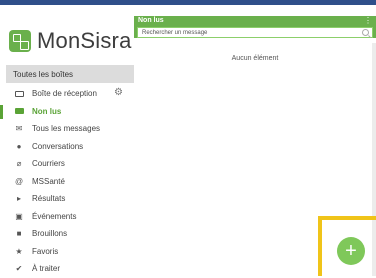 The height and width of the screenshot is (278, 376). I want to click on app-name: MonSisra, so click(84, 40).